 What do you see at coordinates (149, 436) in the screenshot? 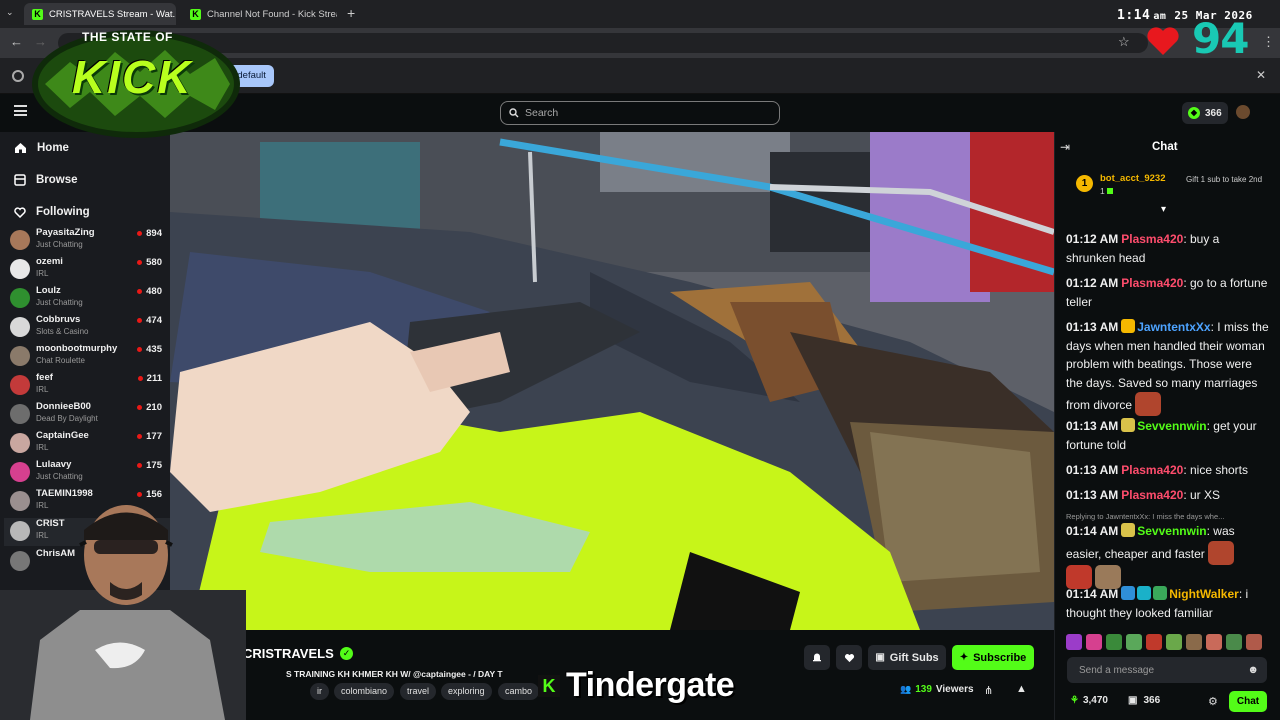
I see `viewer-count: 177` at bounding box center [149, 436].